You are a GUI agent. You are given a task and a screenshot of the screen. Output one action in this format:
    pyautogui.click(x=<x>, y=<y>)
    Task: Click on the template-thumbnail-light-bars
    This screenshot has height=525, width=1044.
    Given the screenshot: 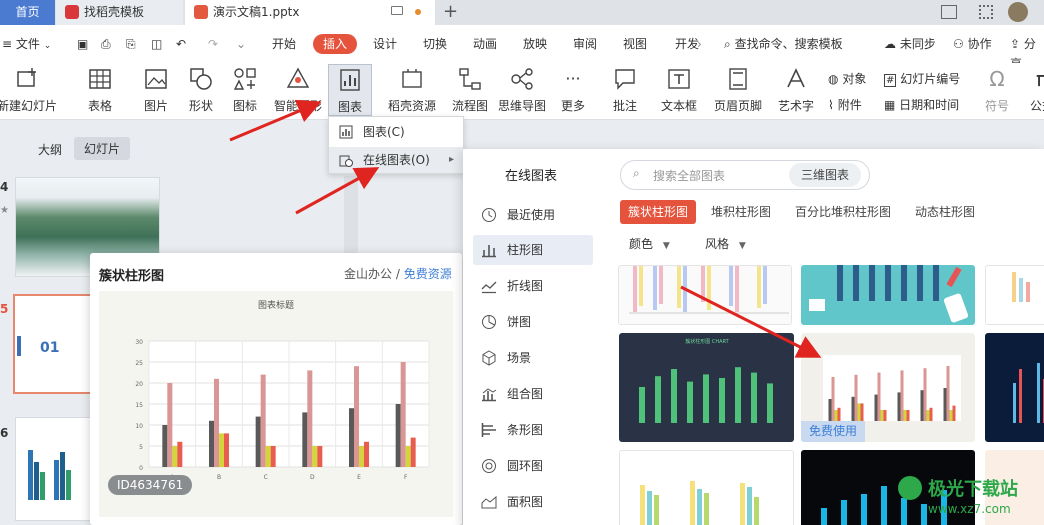 What is the action you would take?
    pyautogui.click(x=1021, y=287)
    